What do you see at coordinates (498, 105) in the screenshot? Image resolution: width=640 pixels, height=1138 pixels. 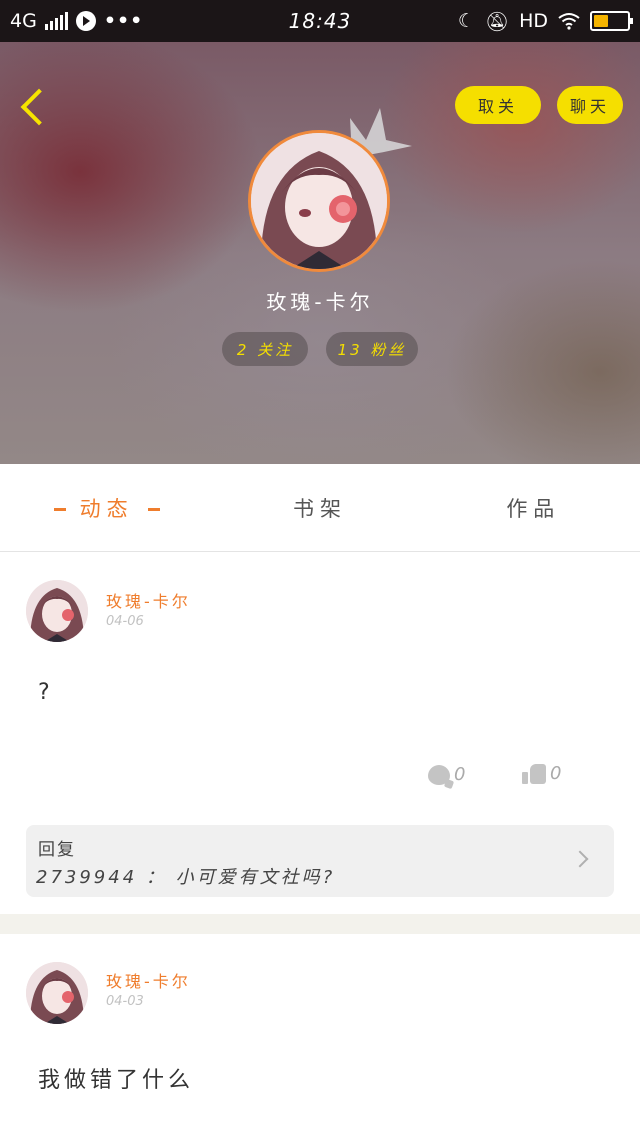 I see `unfollow-button: 取关` at bounding box center [498, 105].